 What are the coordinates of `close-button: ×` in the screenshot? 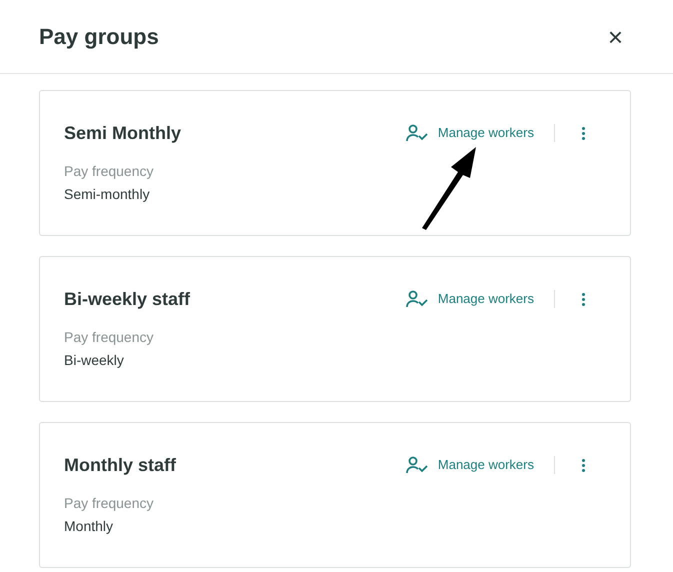 It's located at (615, 37).